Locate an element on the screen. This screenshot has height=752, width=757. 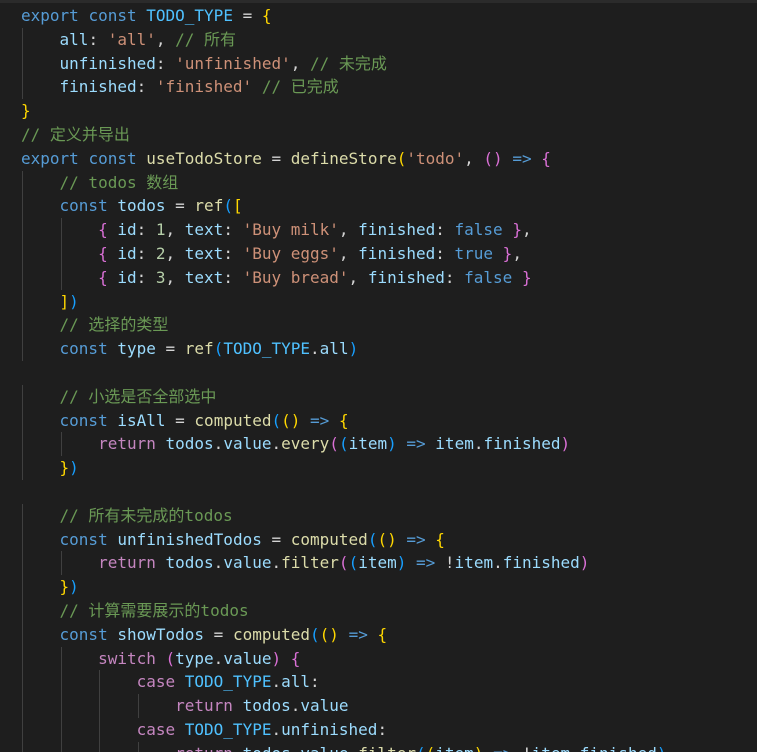
code-token: all is located at coordinates (334, 349).